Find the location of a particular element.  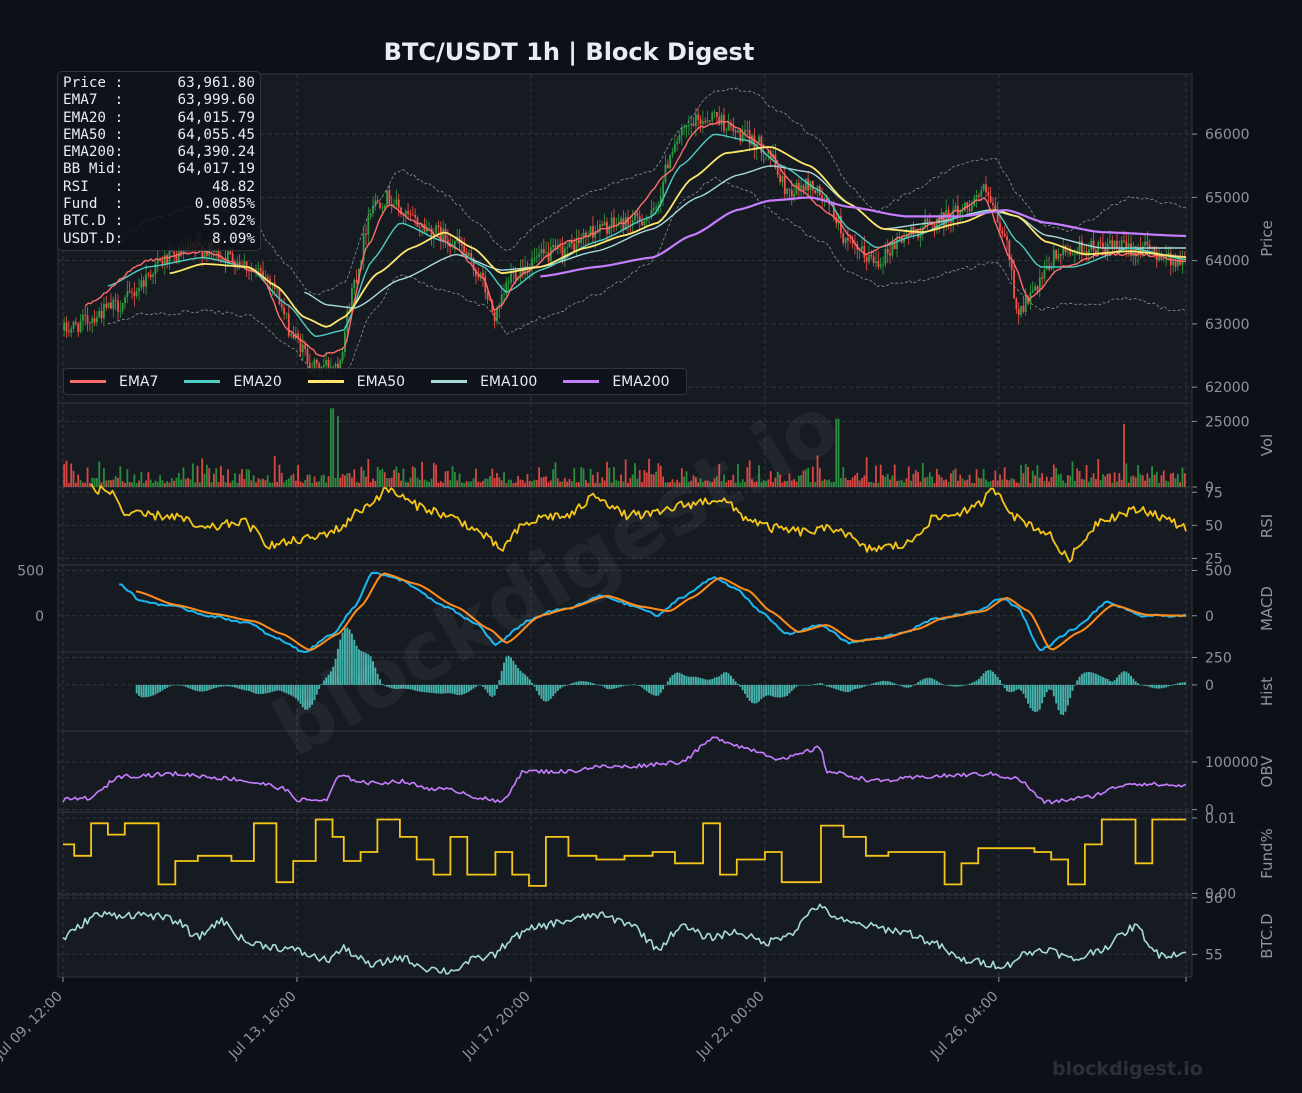

chart-title: BTC/USDT 1h | Block Digest is located at coordinates (569, 52).